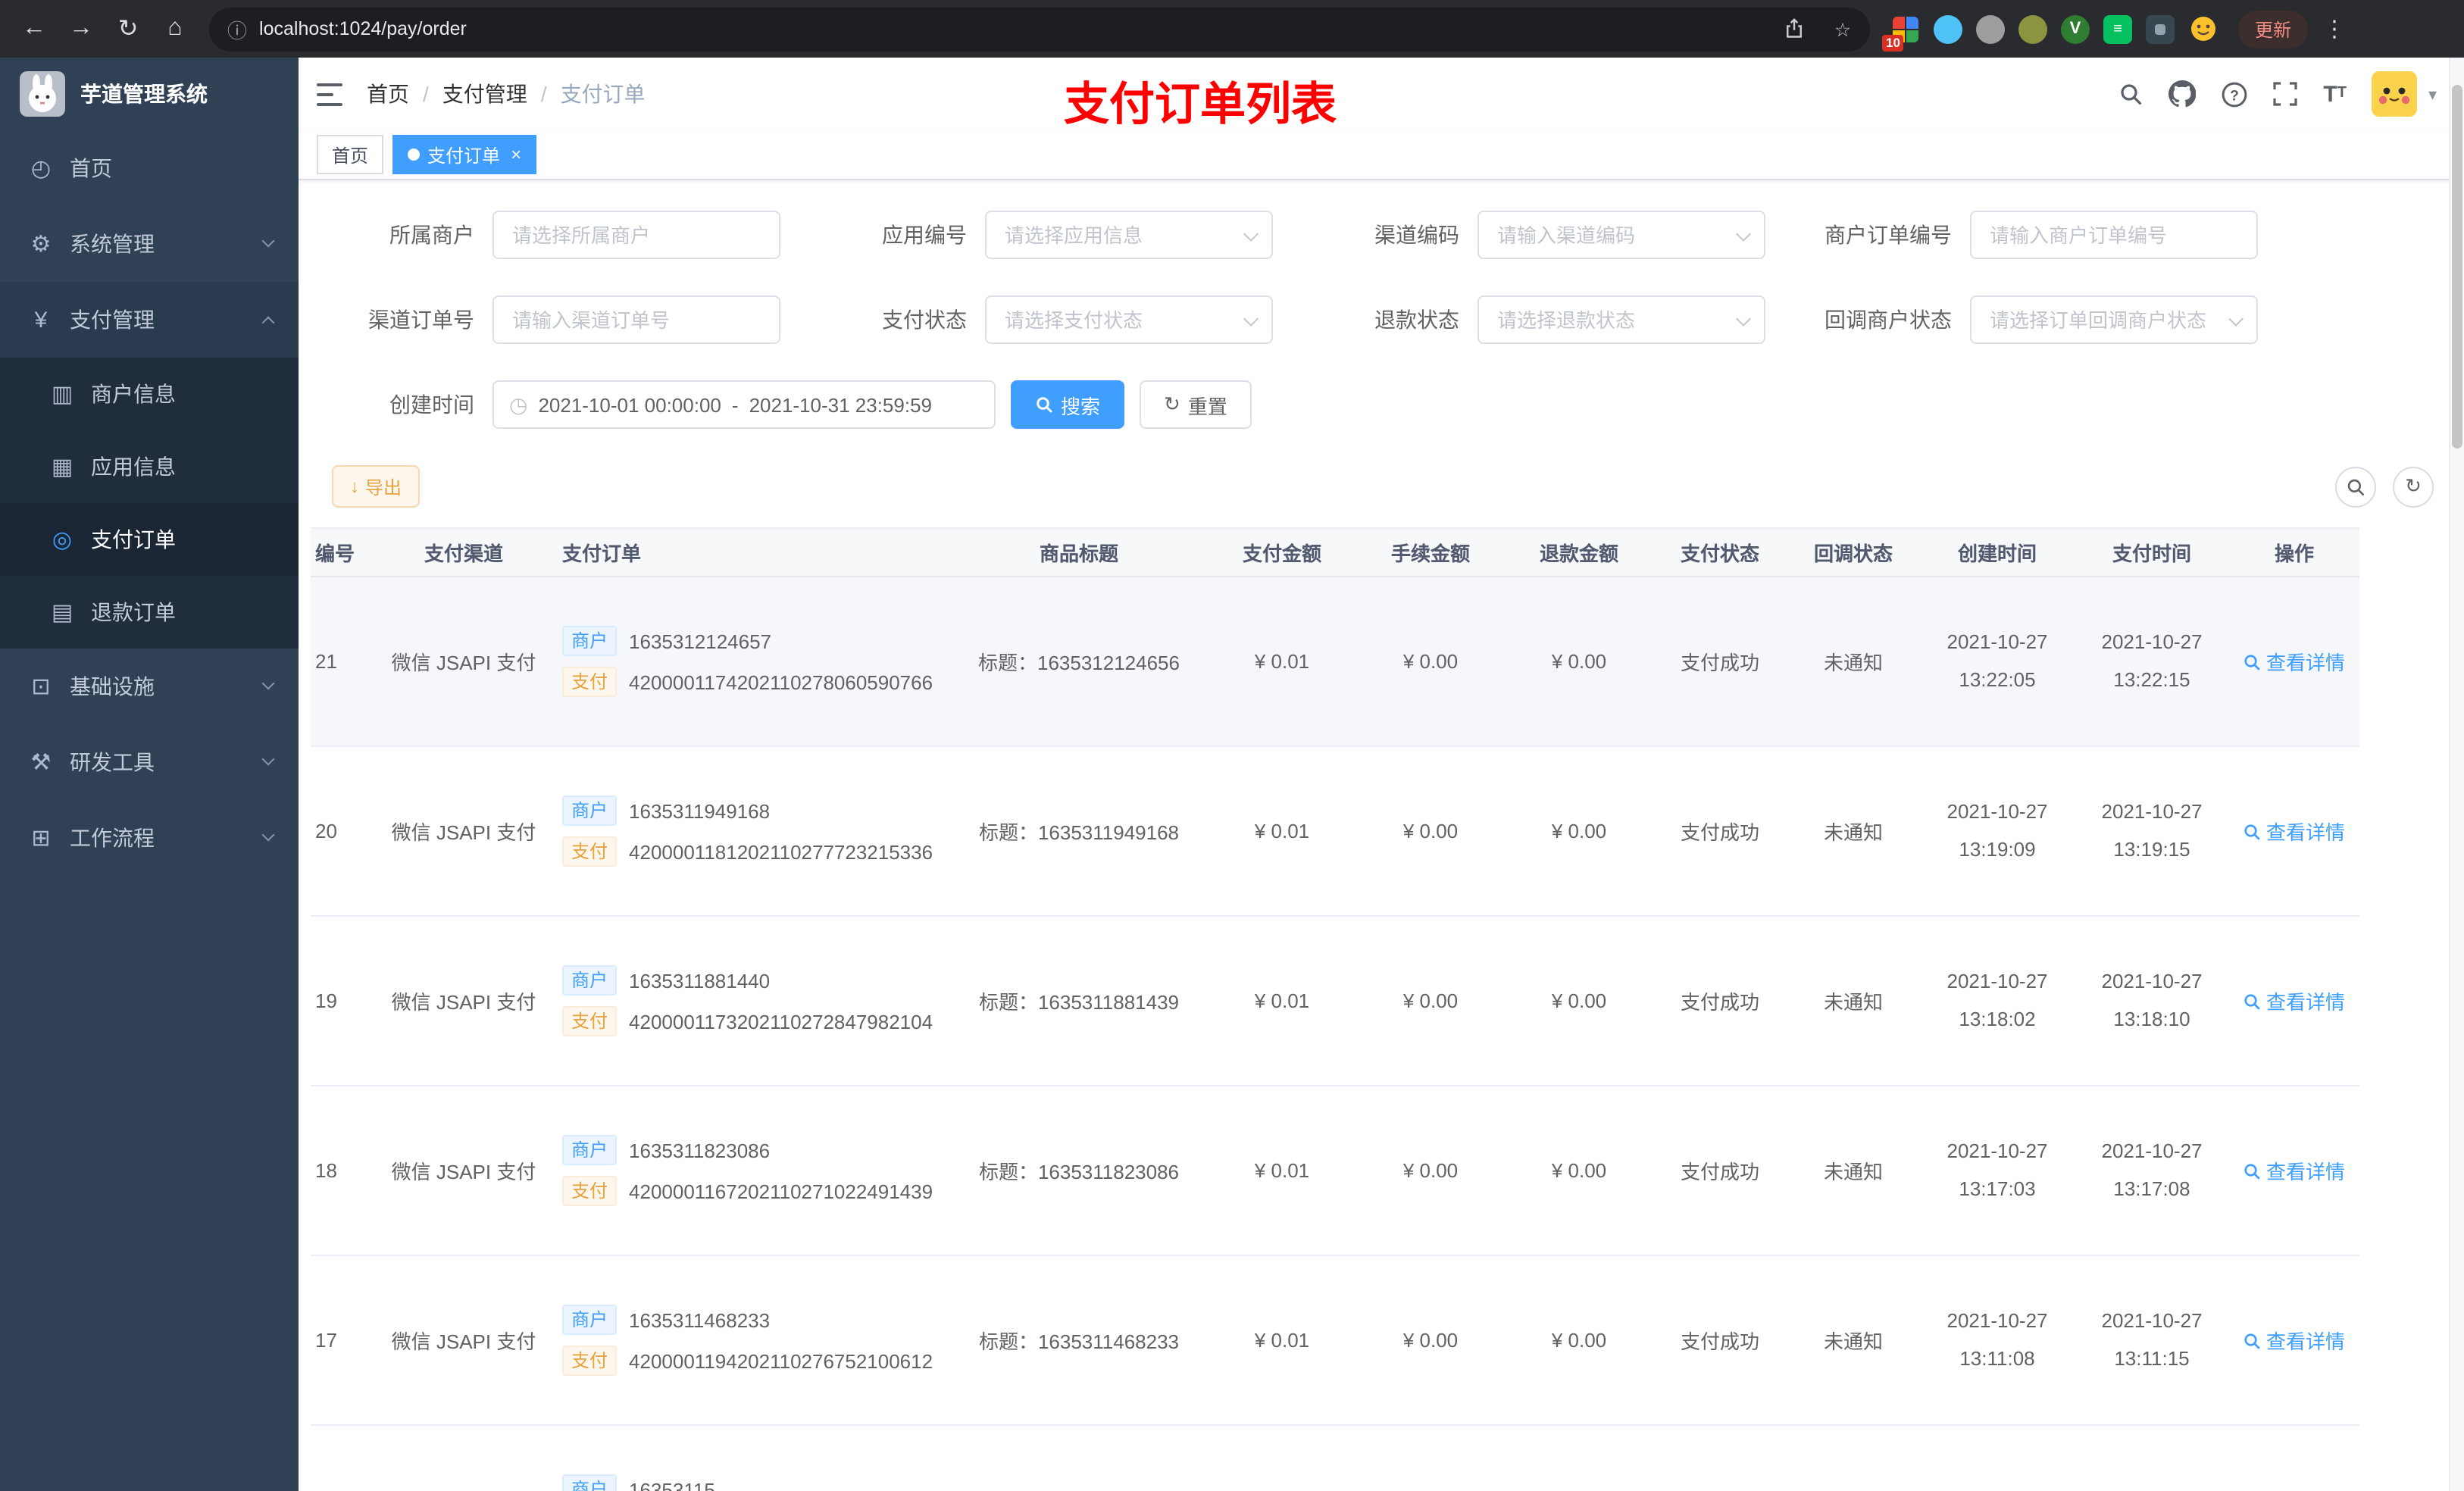 Image resolution: width=2464 pixels, height=1491 pixels. I want to click on cell-pay-time: 2021-10-27 13:19:15, so click(2152, 831).